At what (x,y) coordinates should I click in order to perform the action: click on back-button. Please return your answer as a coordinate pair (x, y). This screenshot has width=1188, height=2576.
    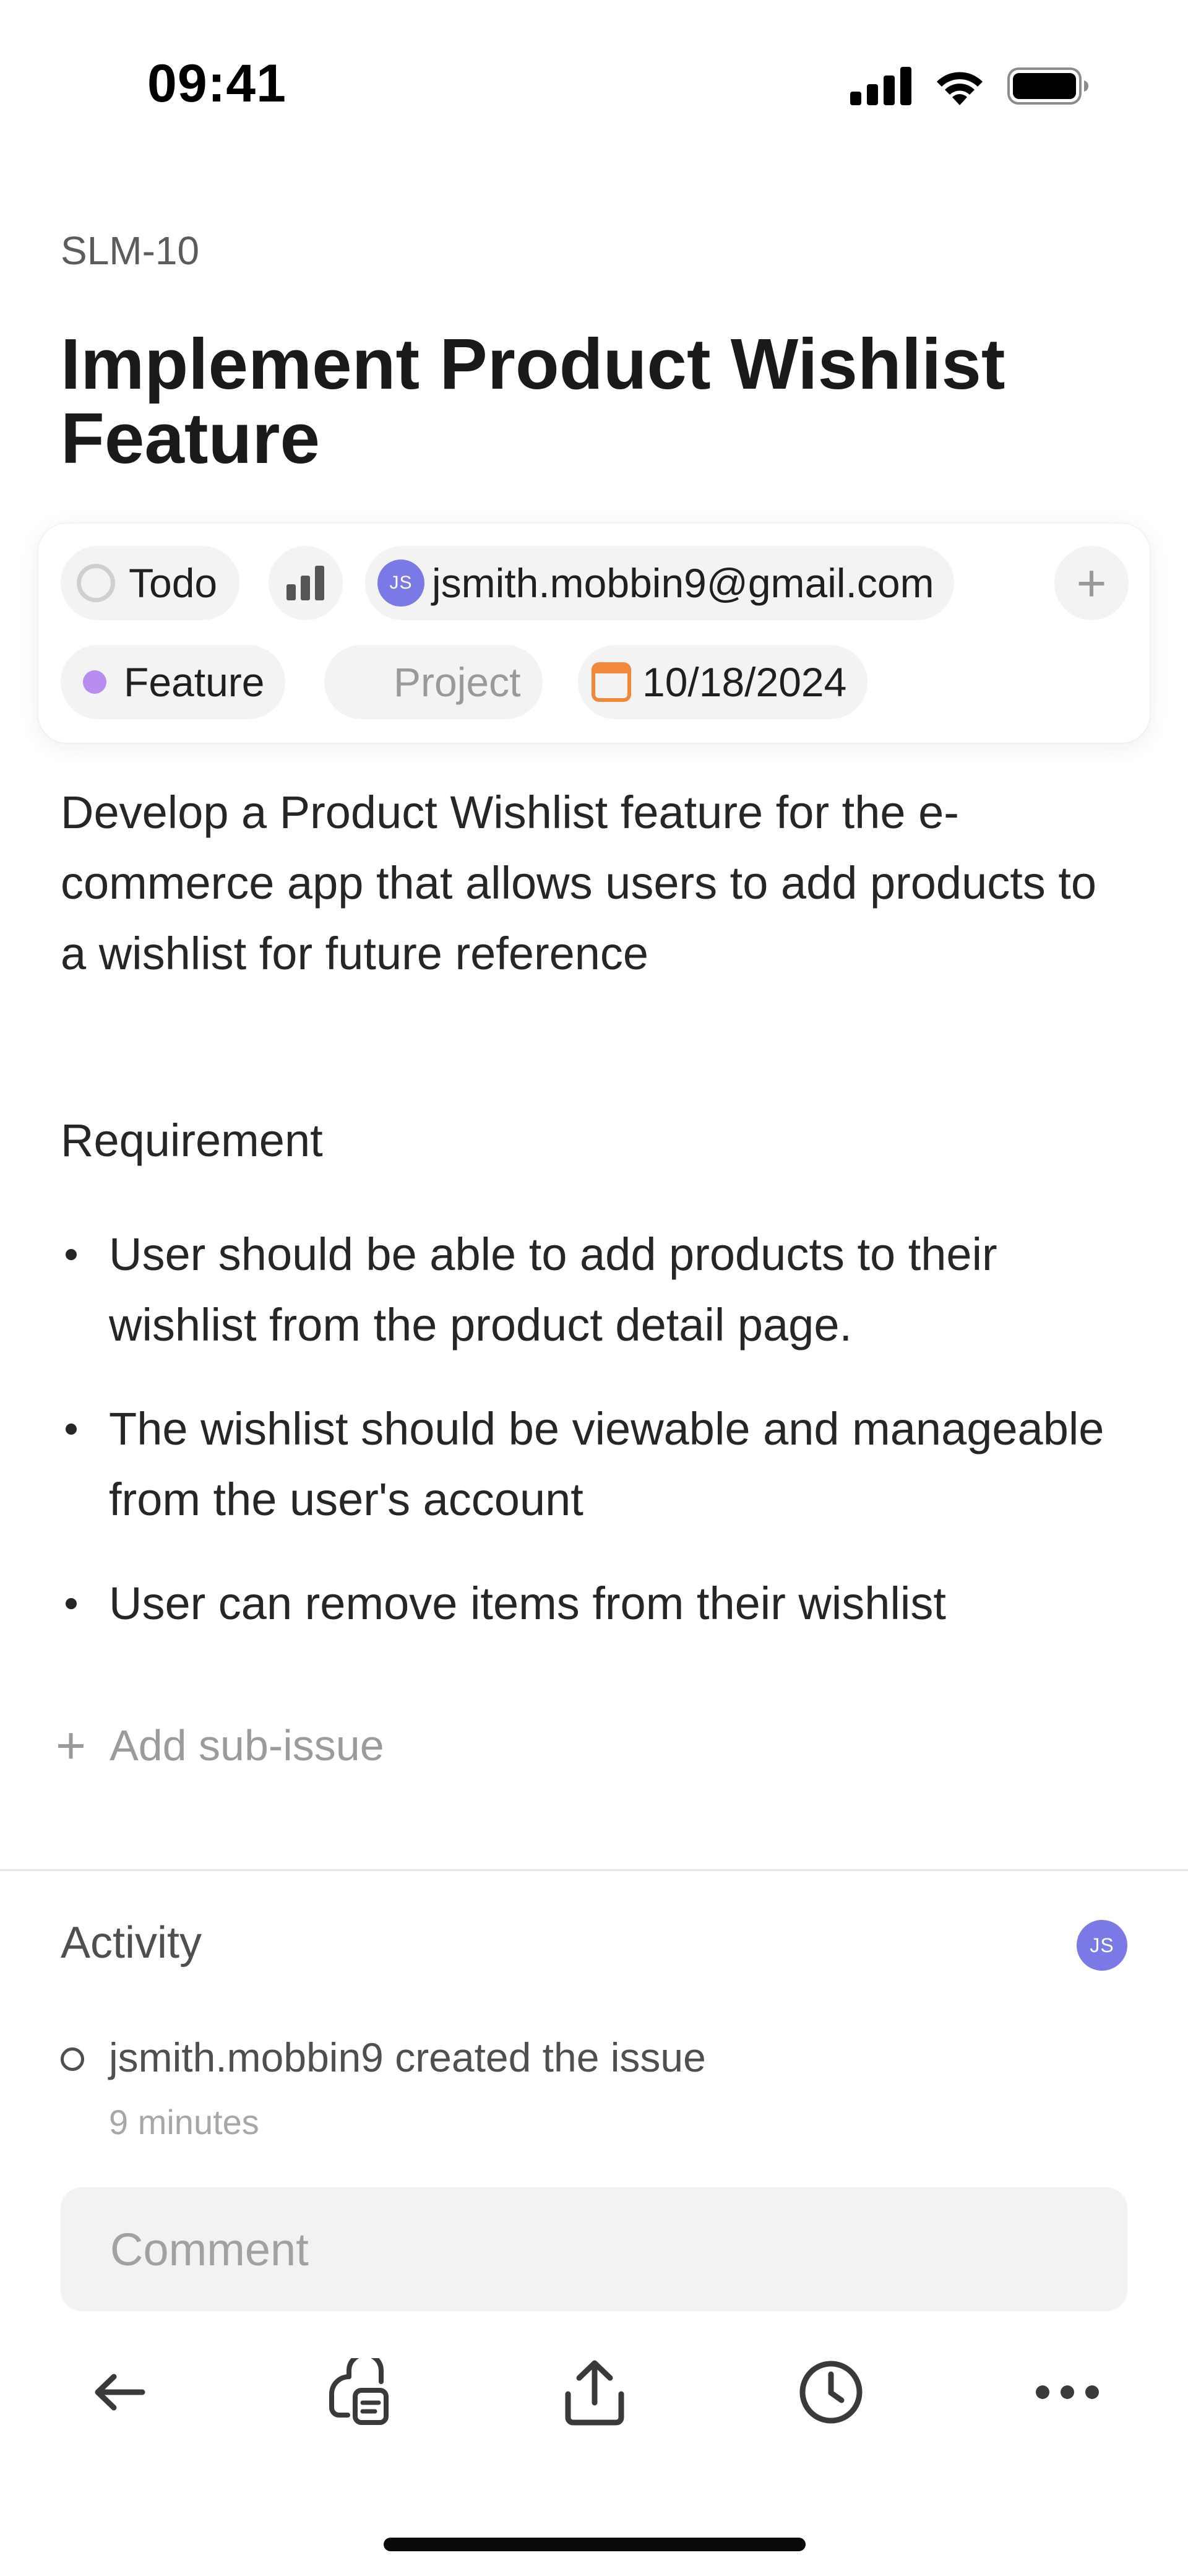
    Looking at the image, I should click on (119, 2392).